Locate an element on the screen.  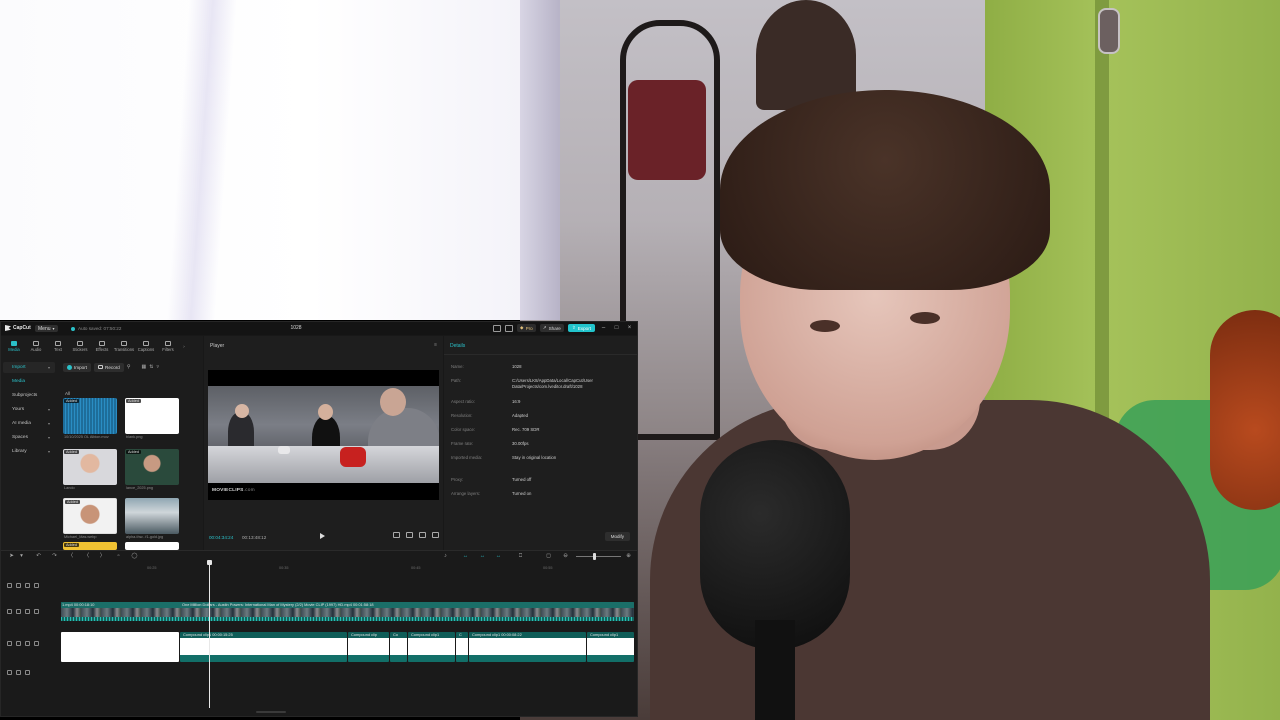
quality-icon is located at coordinates (422, 535).